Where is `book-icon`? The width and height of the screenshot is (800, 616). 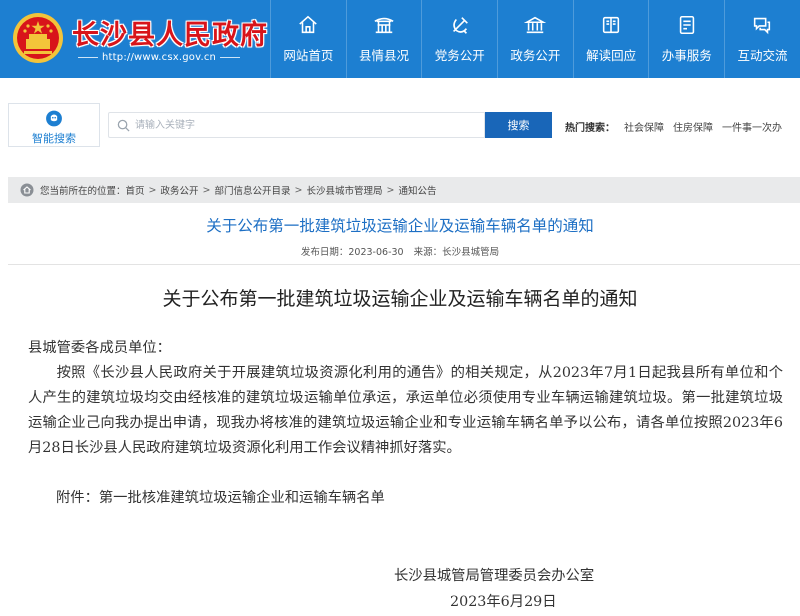
book-icon is located at coordinates (611, 25).